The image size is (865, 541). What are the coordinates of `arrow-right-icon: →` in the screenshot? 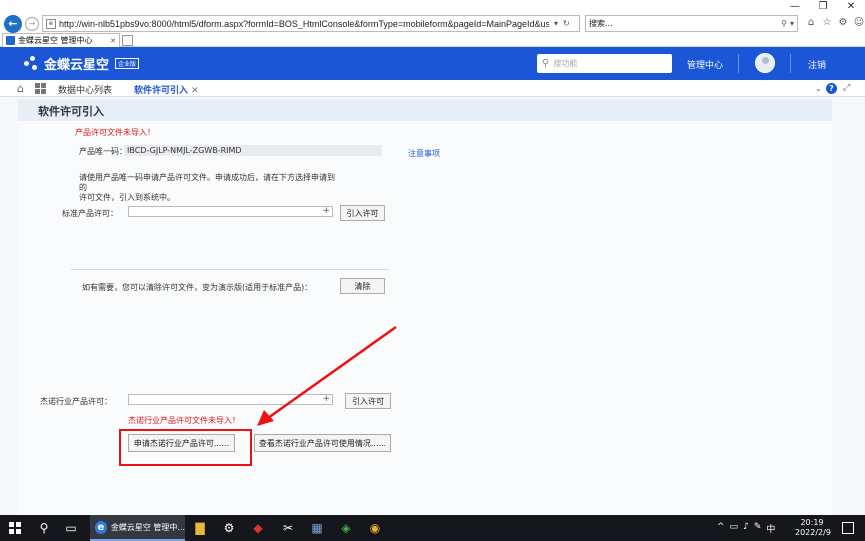 It's located at (32, 23).